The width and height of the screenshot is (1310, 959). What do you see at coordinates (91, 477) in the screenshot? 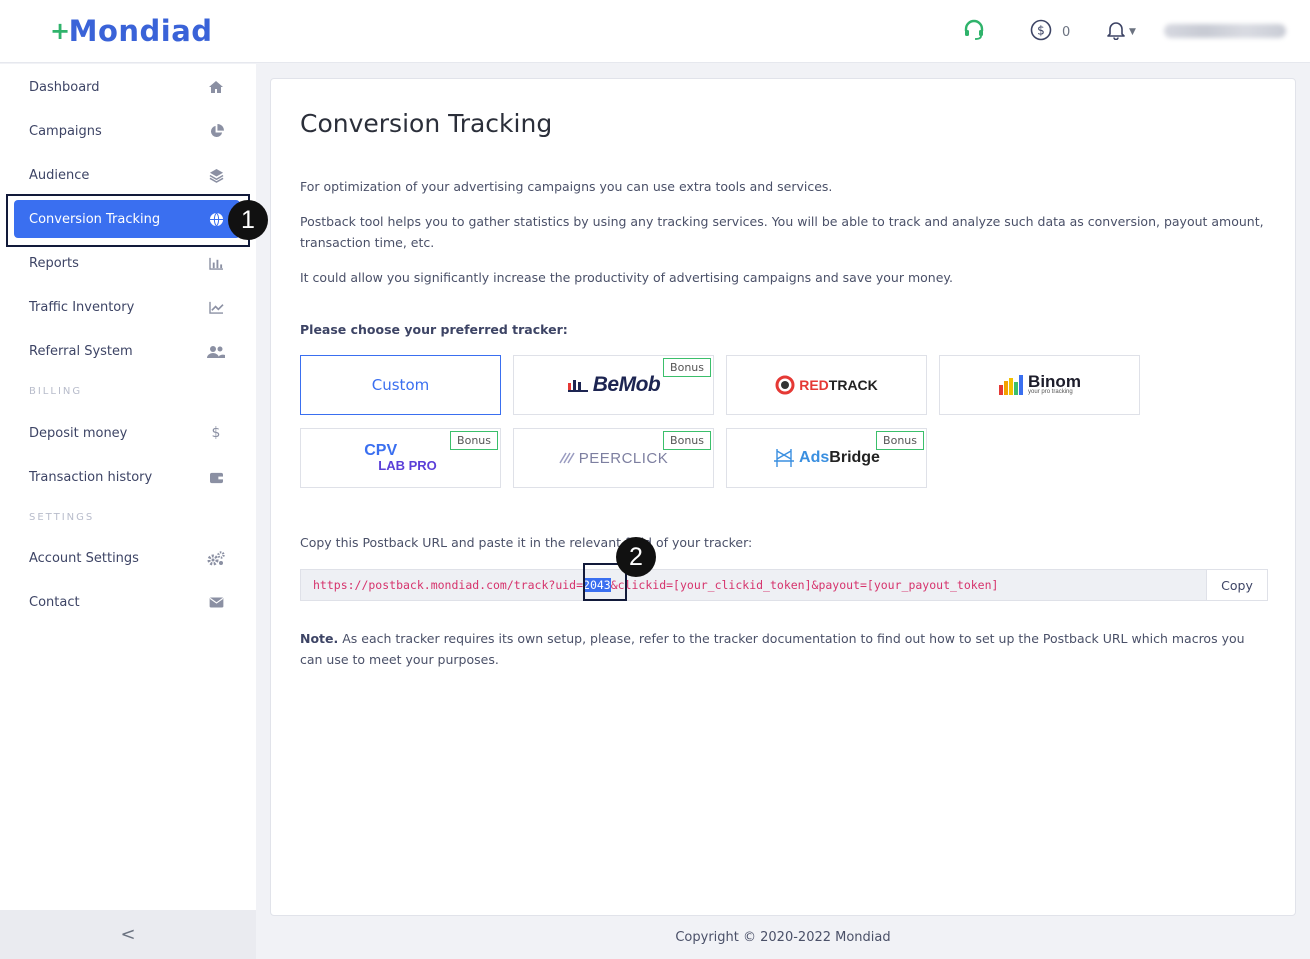
I see `sidebar-item-label: Transaction history` at bounding box center [91, 477].